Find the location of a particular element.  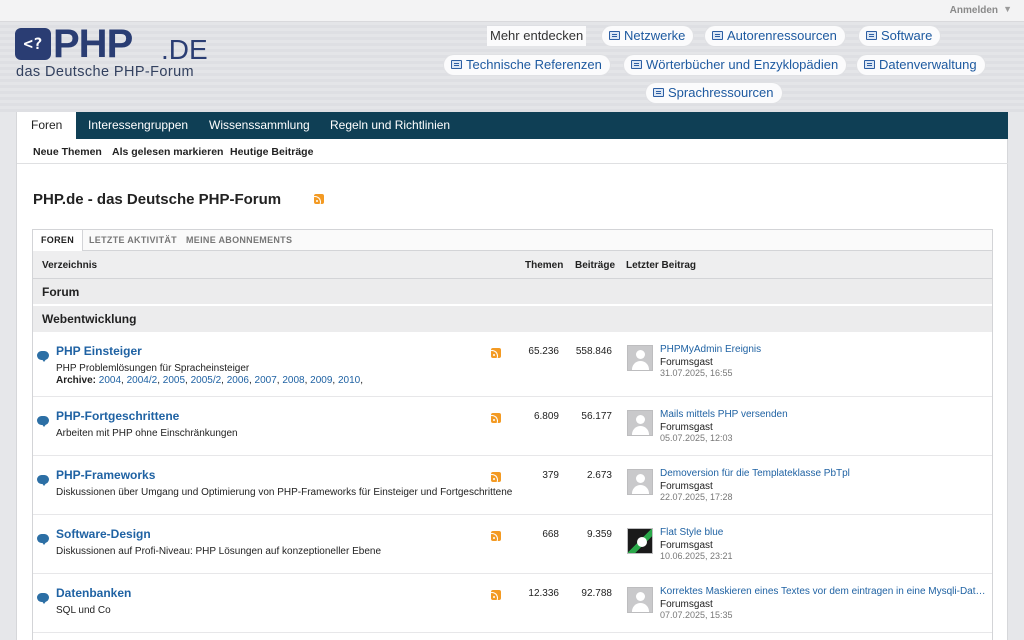

section-forum: Forum is located at coordinates (512, 292).